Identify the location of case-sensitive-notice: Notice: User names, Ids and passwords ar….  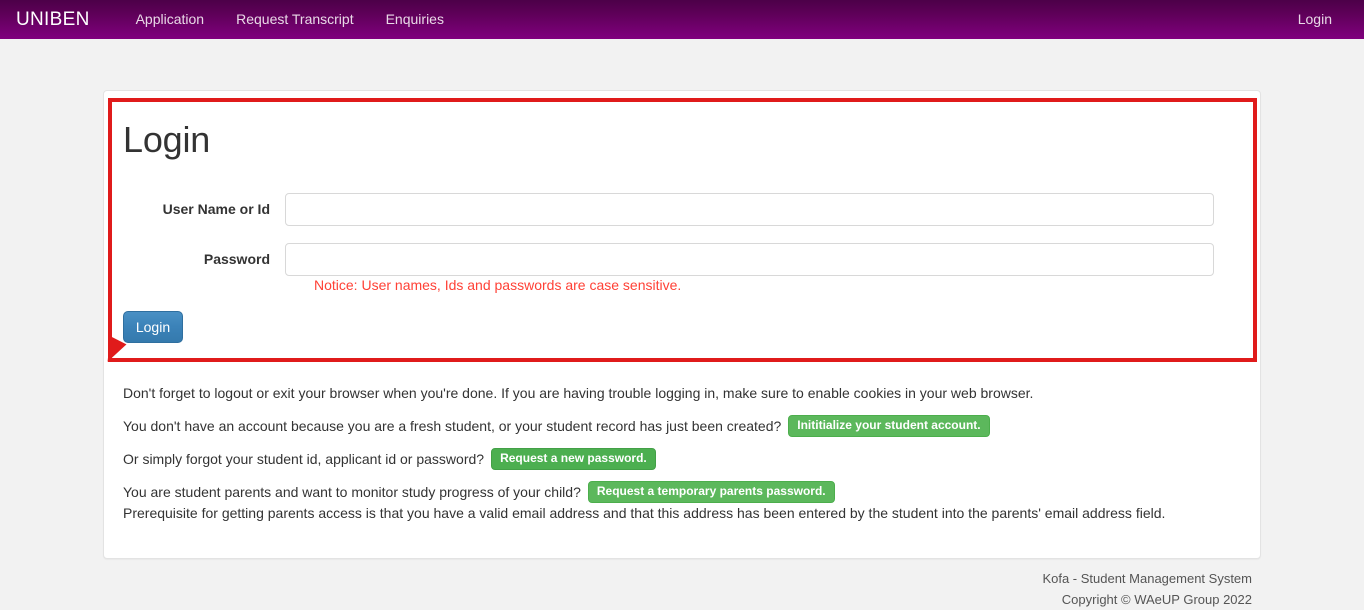
(498, 285).